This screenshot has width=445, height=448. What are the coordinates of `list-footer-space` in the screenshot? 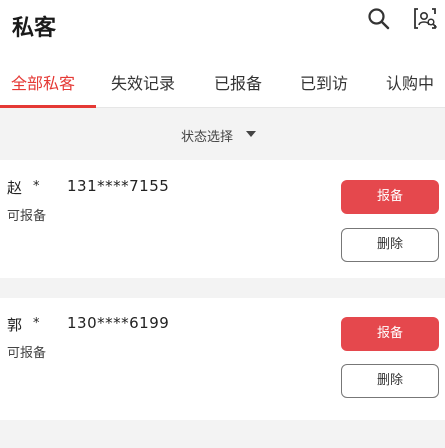 It's located at (222, 434).